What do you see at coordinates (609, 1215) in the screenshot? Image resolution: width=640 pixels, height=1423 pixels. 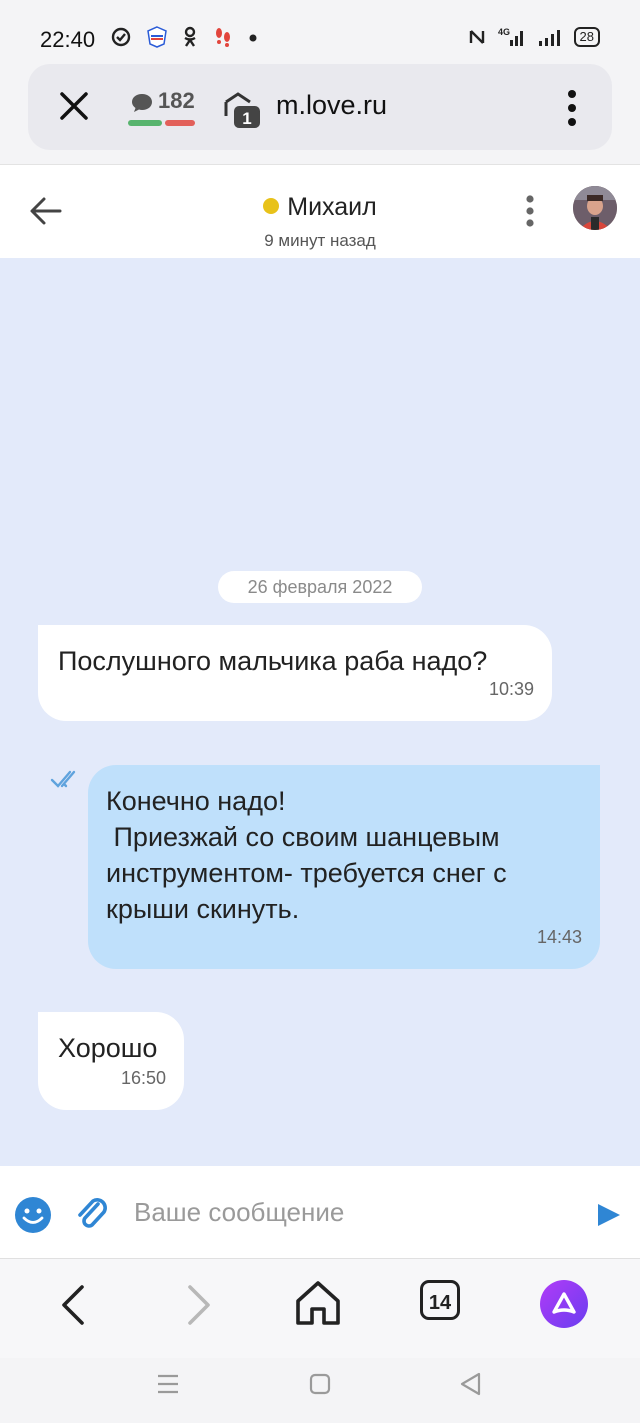 I see `send-icon` at bounding box center [609, 1215].